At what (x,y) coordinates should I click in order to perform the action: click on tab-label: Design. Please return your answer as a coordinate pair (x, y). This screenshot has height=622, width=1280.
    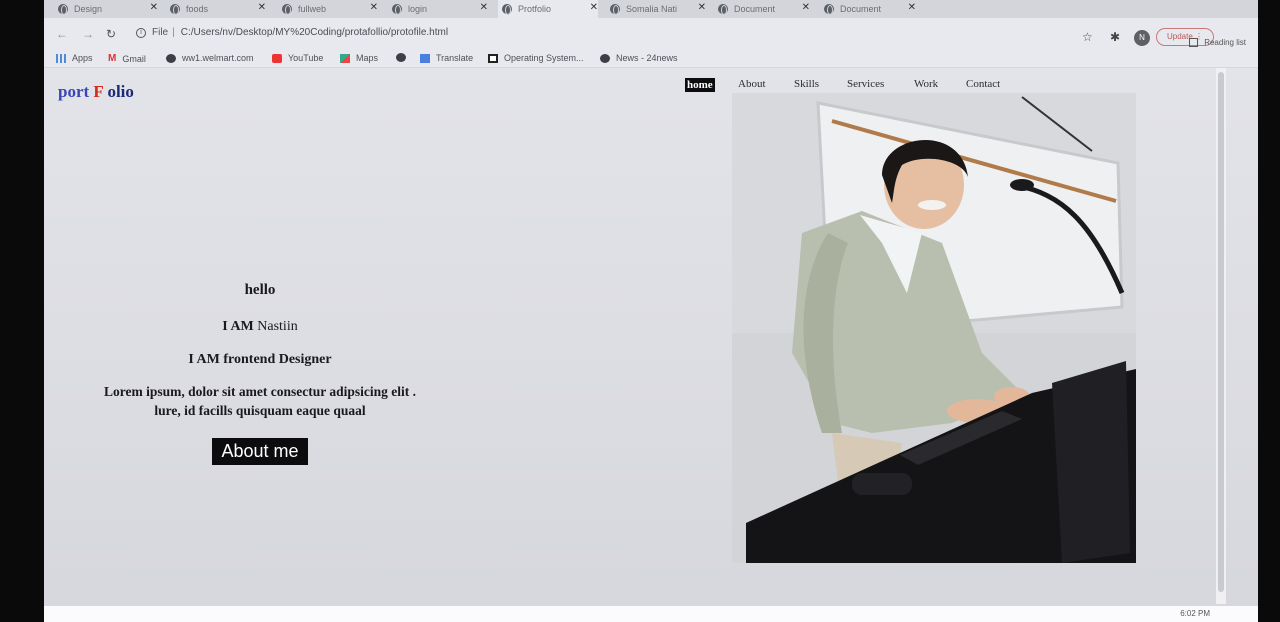
    Looking at the image, I should click on (88, 9).